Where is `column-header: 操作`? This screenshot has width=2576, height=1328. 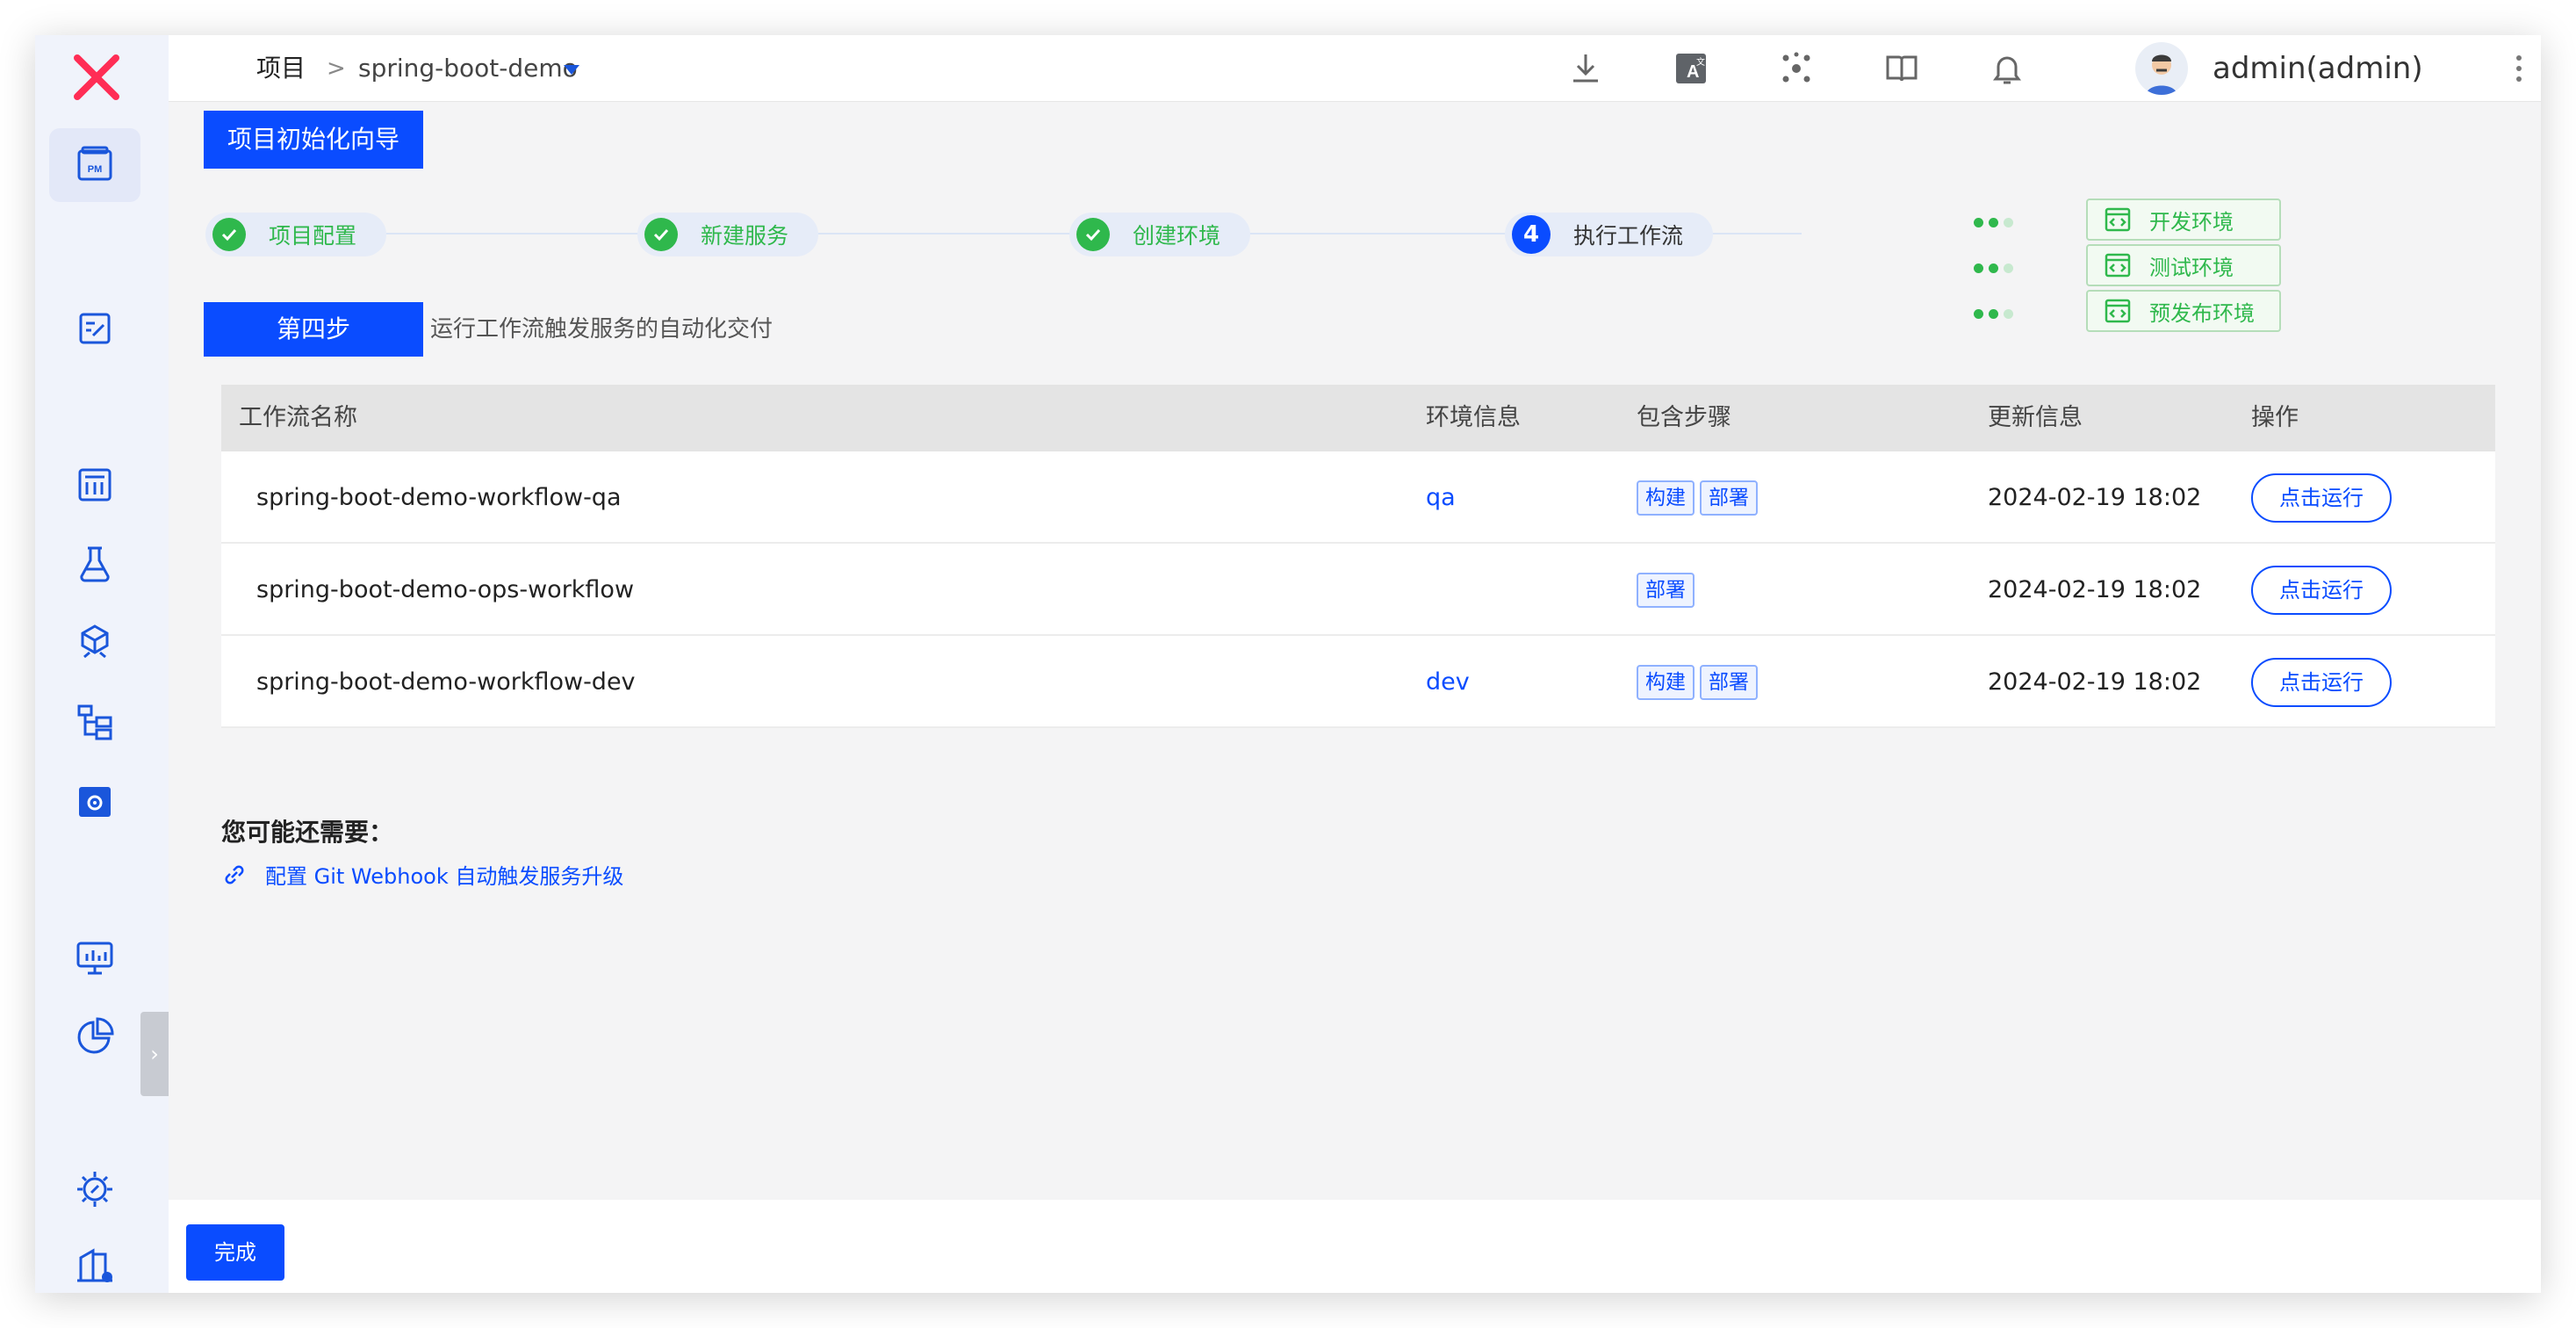 column-header: 操作 is located at coordinates (2275, 417).